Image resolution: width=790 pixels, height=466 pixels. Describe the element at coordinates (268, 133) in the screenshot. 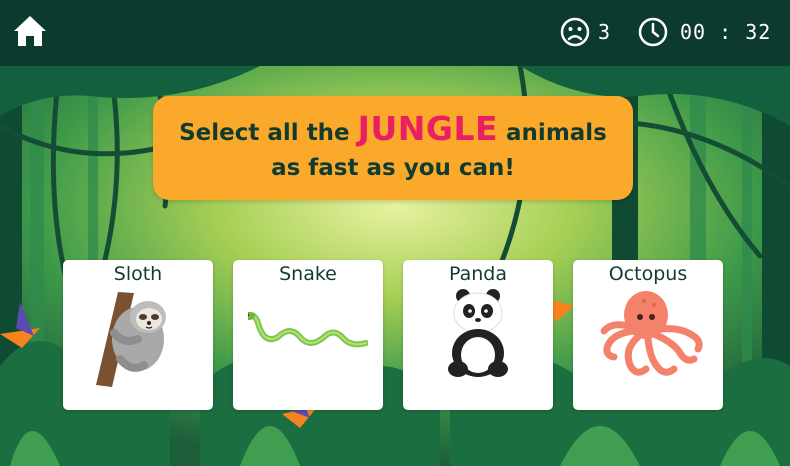

I see `instruction-prefix: Select all the` at that location.